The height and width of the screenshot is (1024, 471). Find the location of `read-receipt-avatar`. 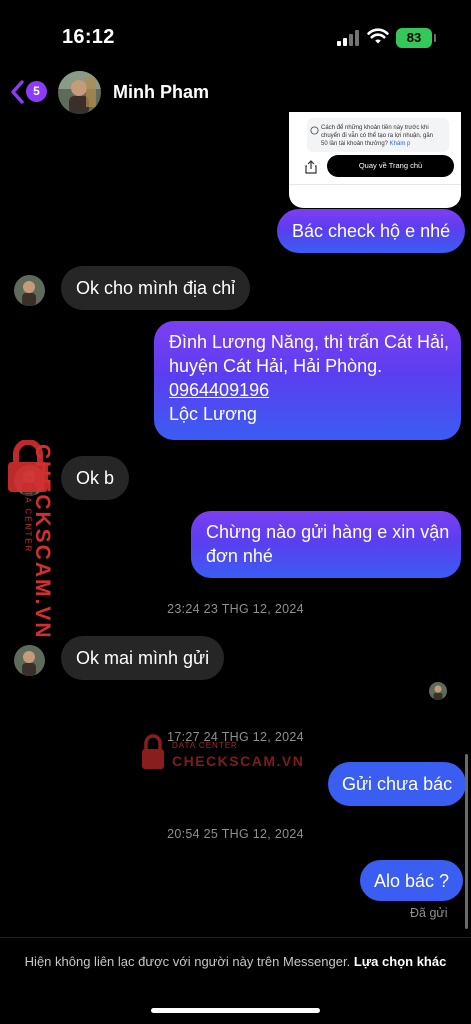

read-receipt-avatar is located at coordinates (438, 691).